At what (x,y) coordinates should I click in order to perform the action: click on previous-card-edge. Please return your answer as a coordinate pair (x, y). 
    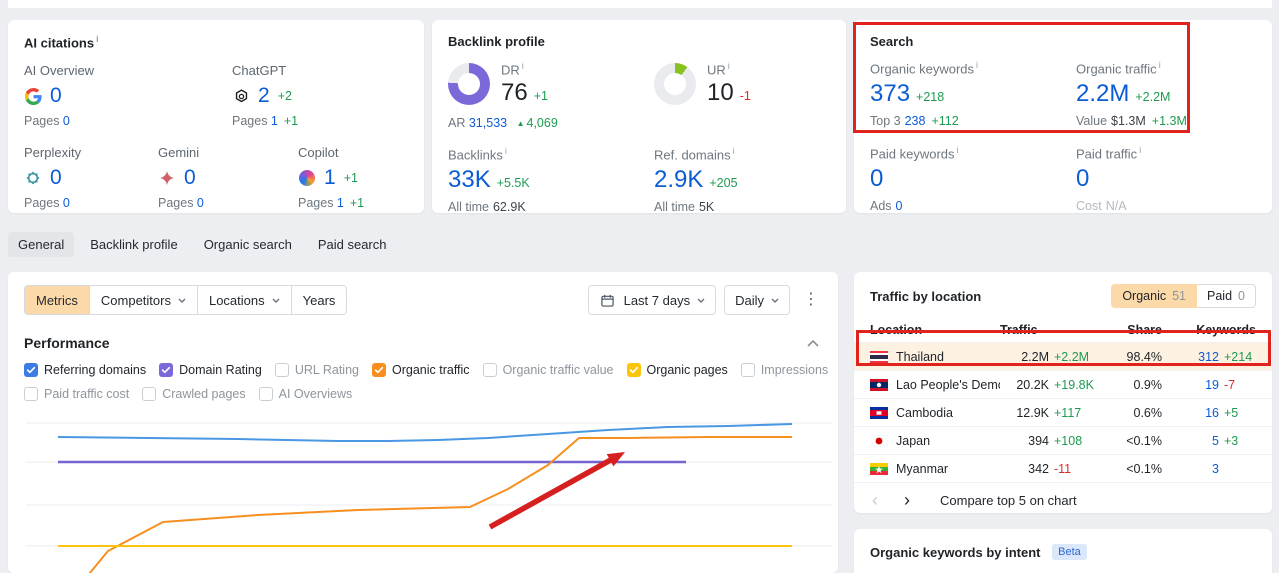
    Looking at the image, I should click on (640, 4).